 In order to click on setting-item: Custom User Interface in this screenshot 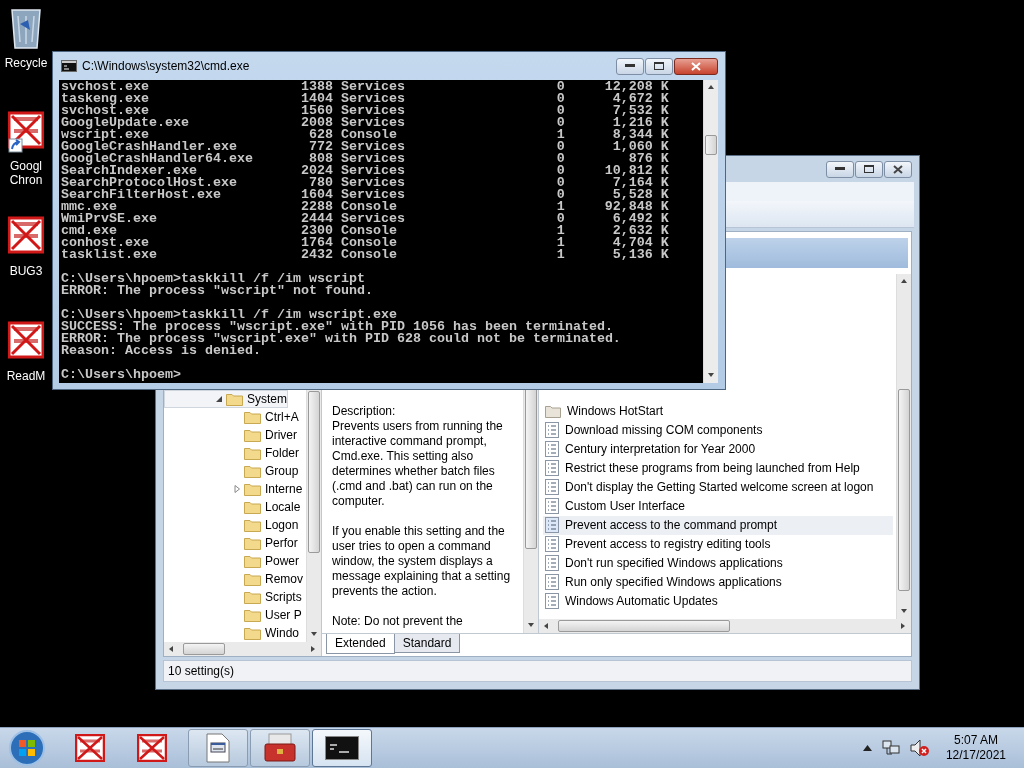, I will do `click(718, 506)`.